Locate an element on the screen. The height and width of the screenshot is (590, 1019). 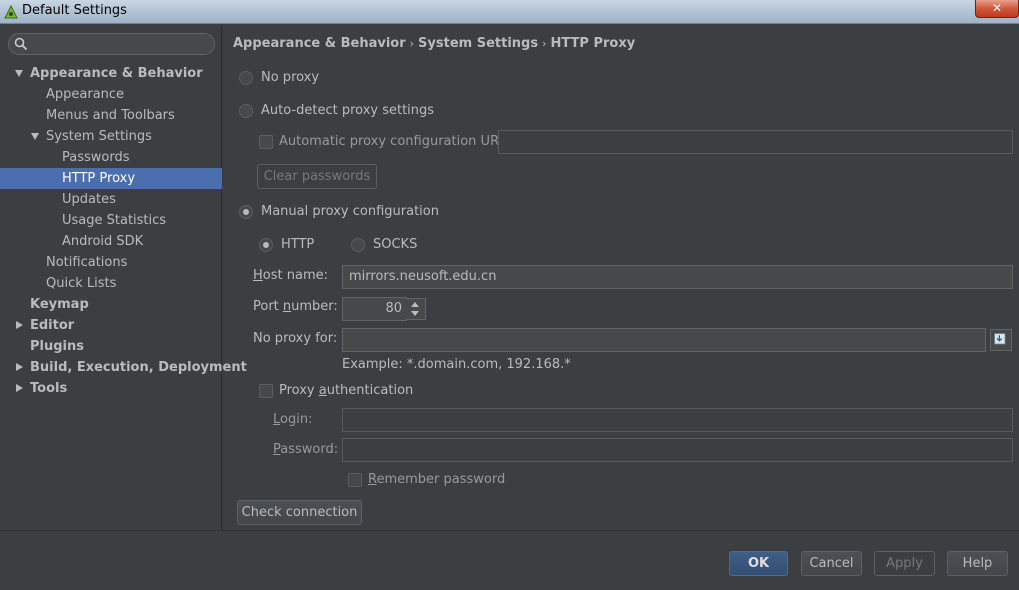
proxy-authentication-label: Proxy authentication is located at coordinates (346, 390).